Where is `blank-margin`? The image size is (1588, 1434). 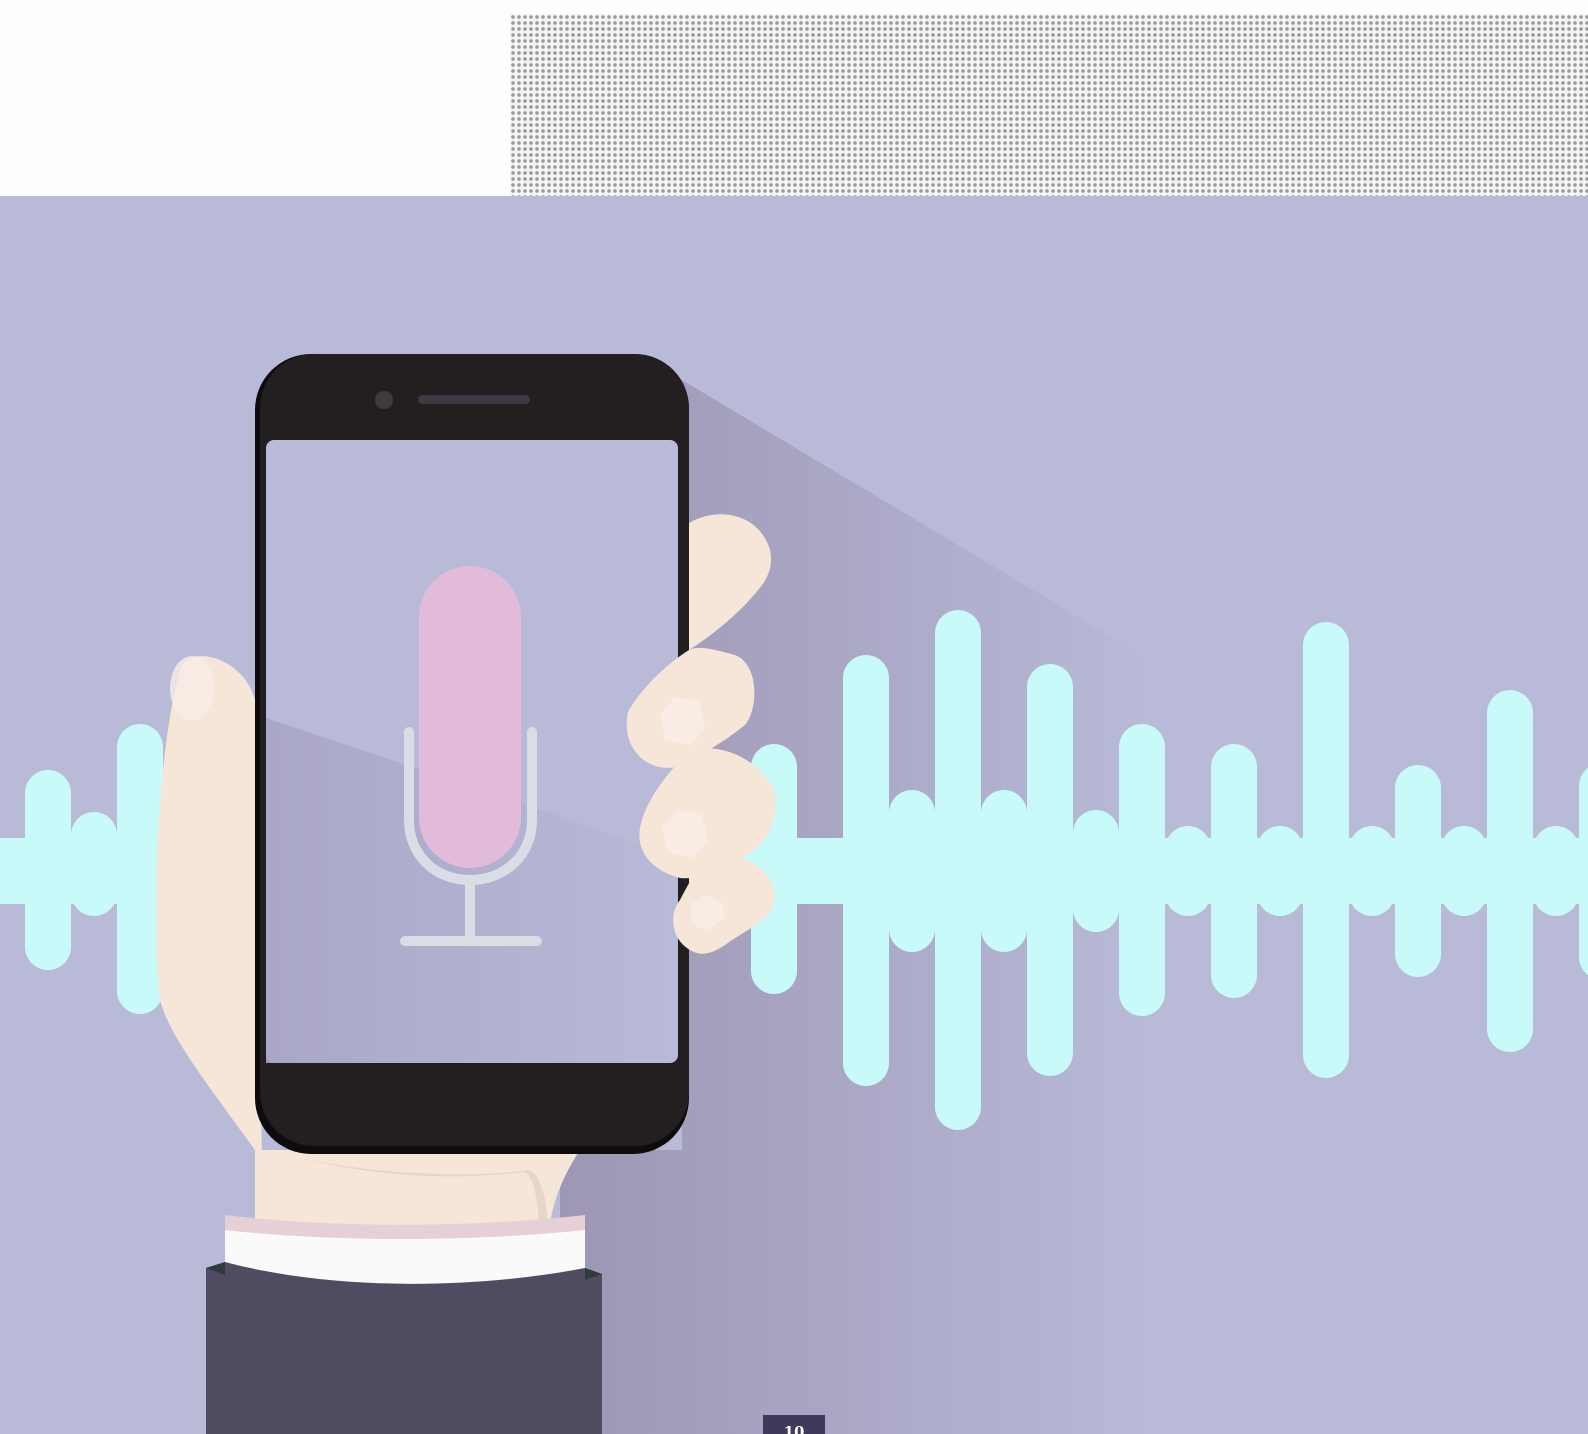
blank-margin is located at coordinates (255, 98).